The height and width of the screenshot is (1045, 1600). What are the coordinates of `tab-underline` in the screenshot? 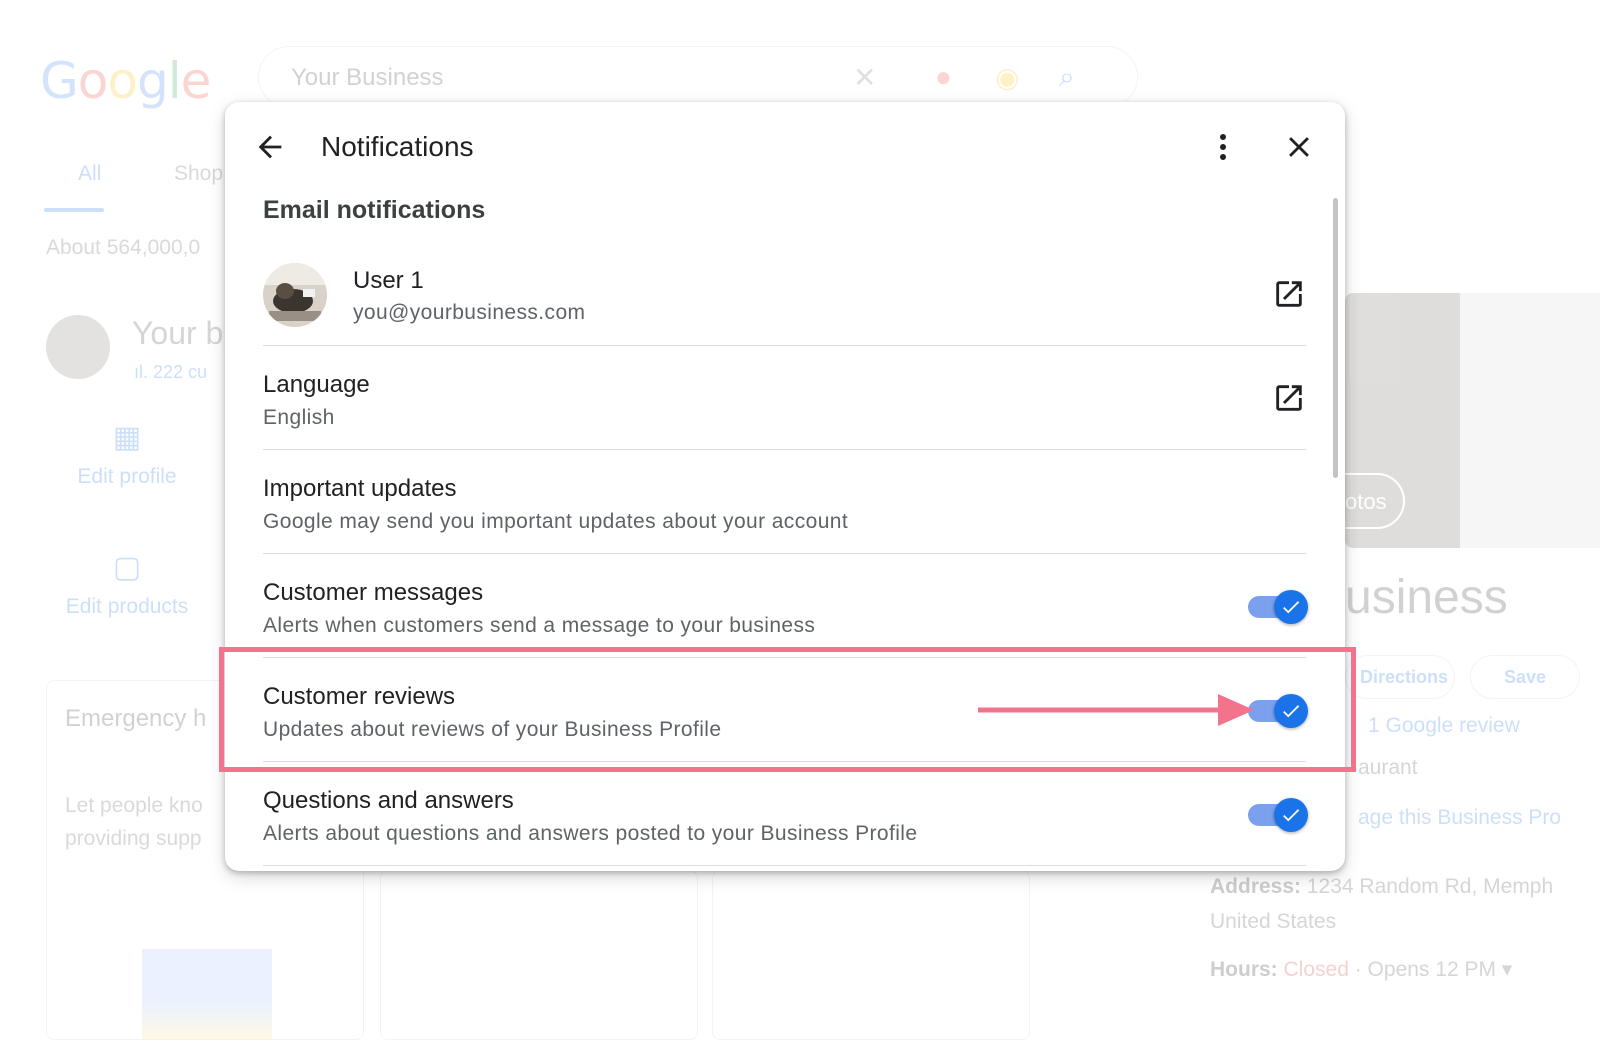 It's located at (74, 210).